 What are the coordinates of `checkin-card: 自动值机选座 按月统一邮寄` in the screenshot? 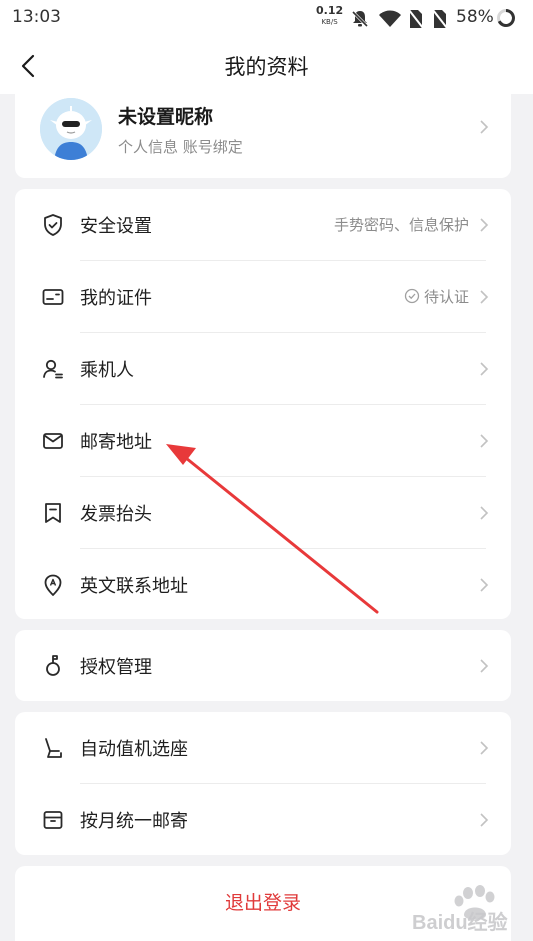 It's located at (263, 783).